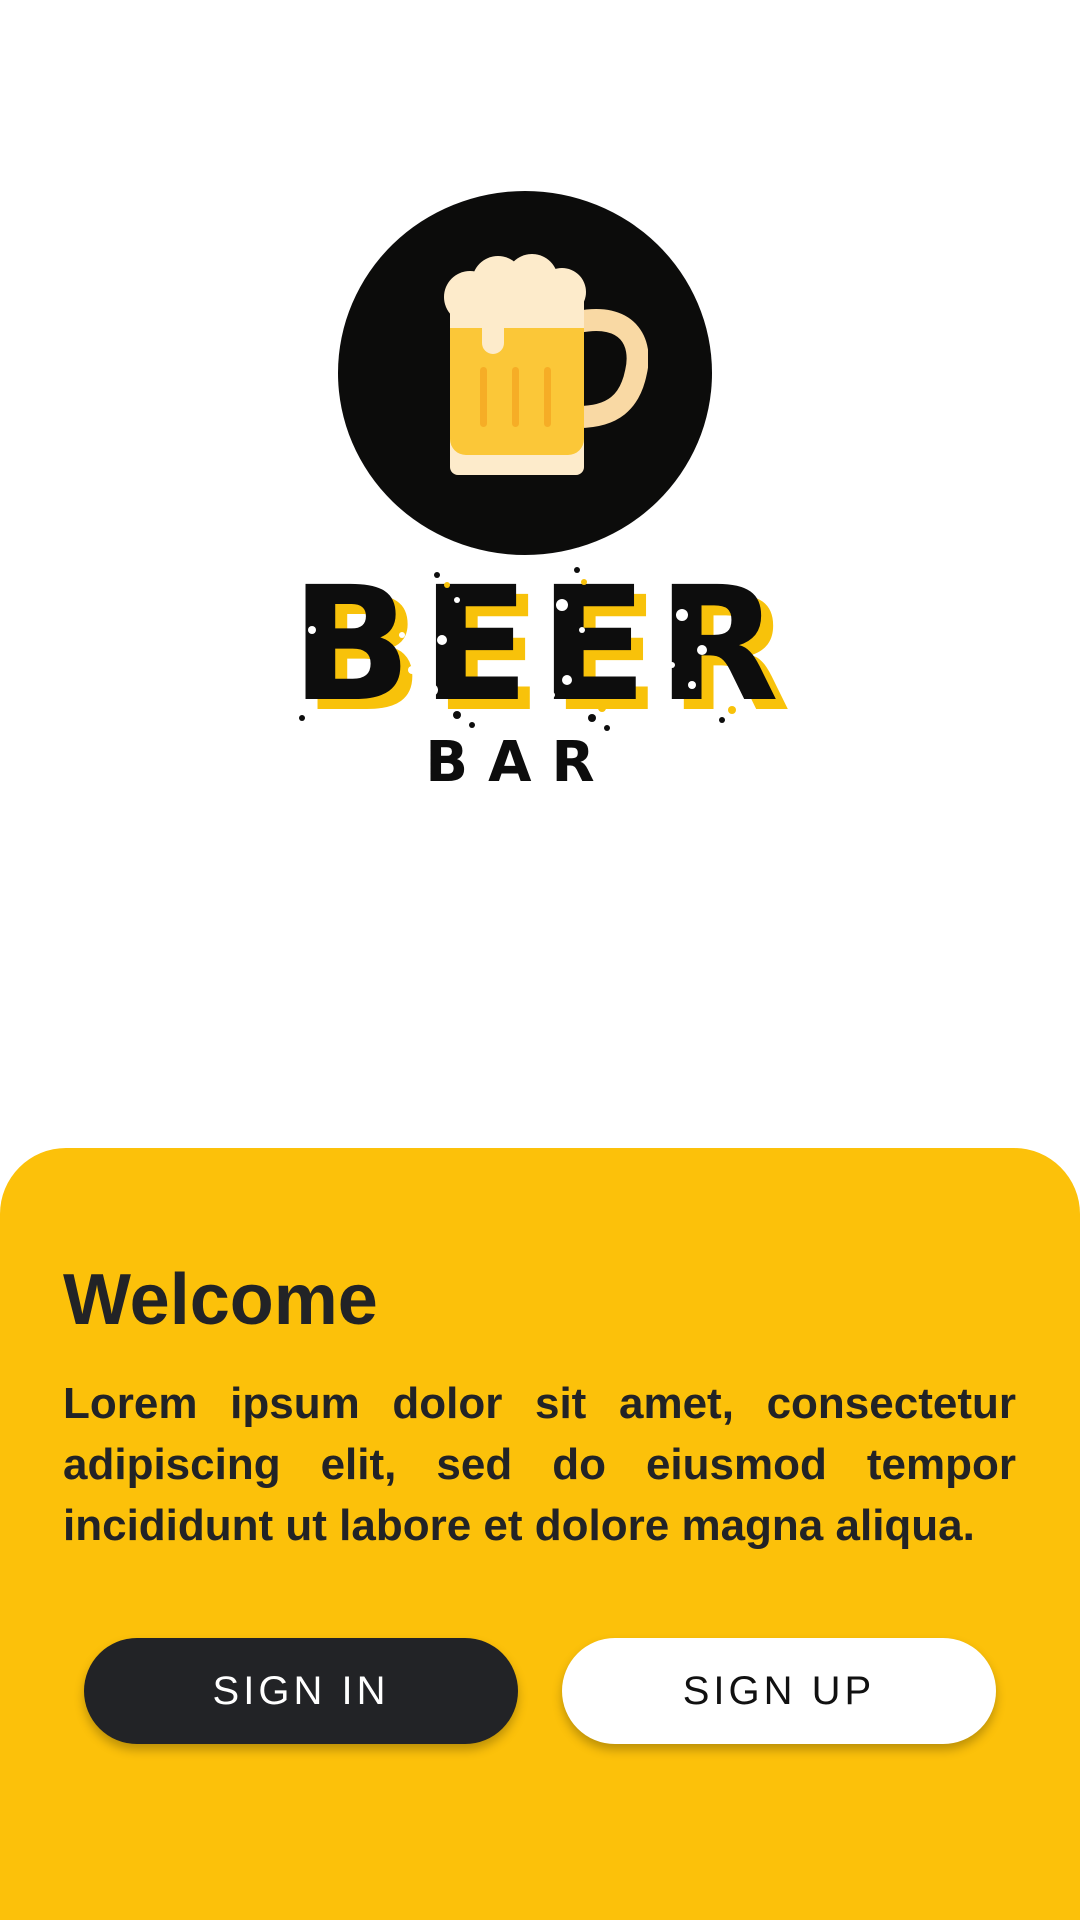  I want to click on sign-up-button: SIGN UP, so click(779, 1691).